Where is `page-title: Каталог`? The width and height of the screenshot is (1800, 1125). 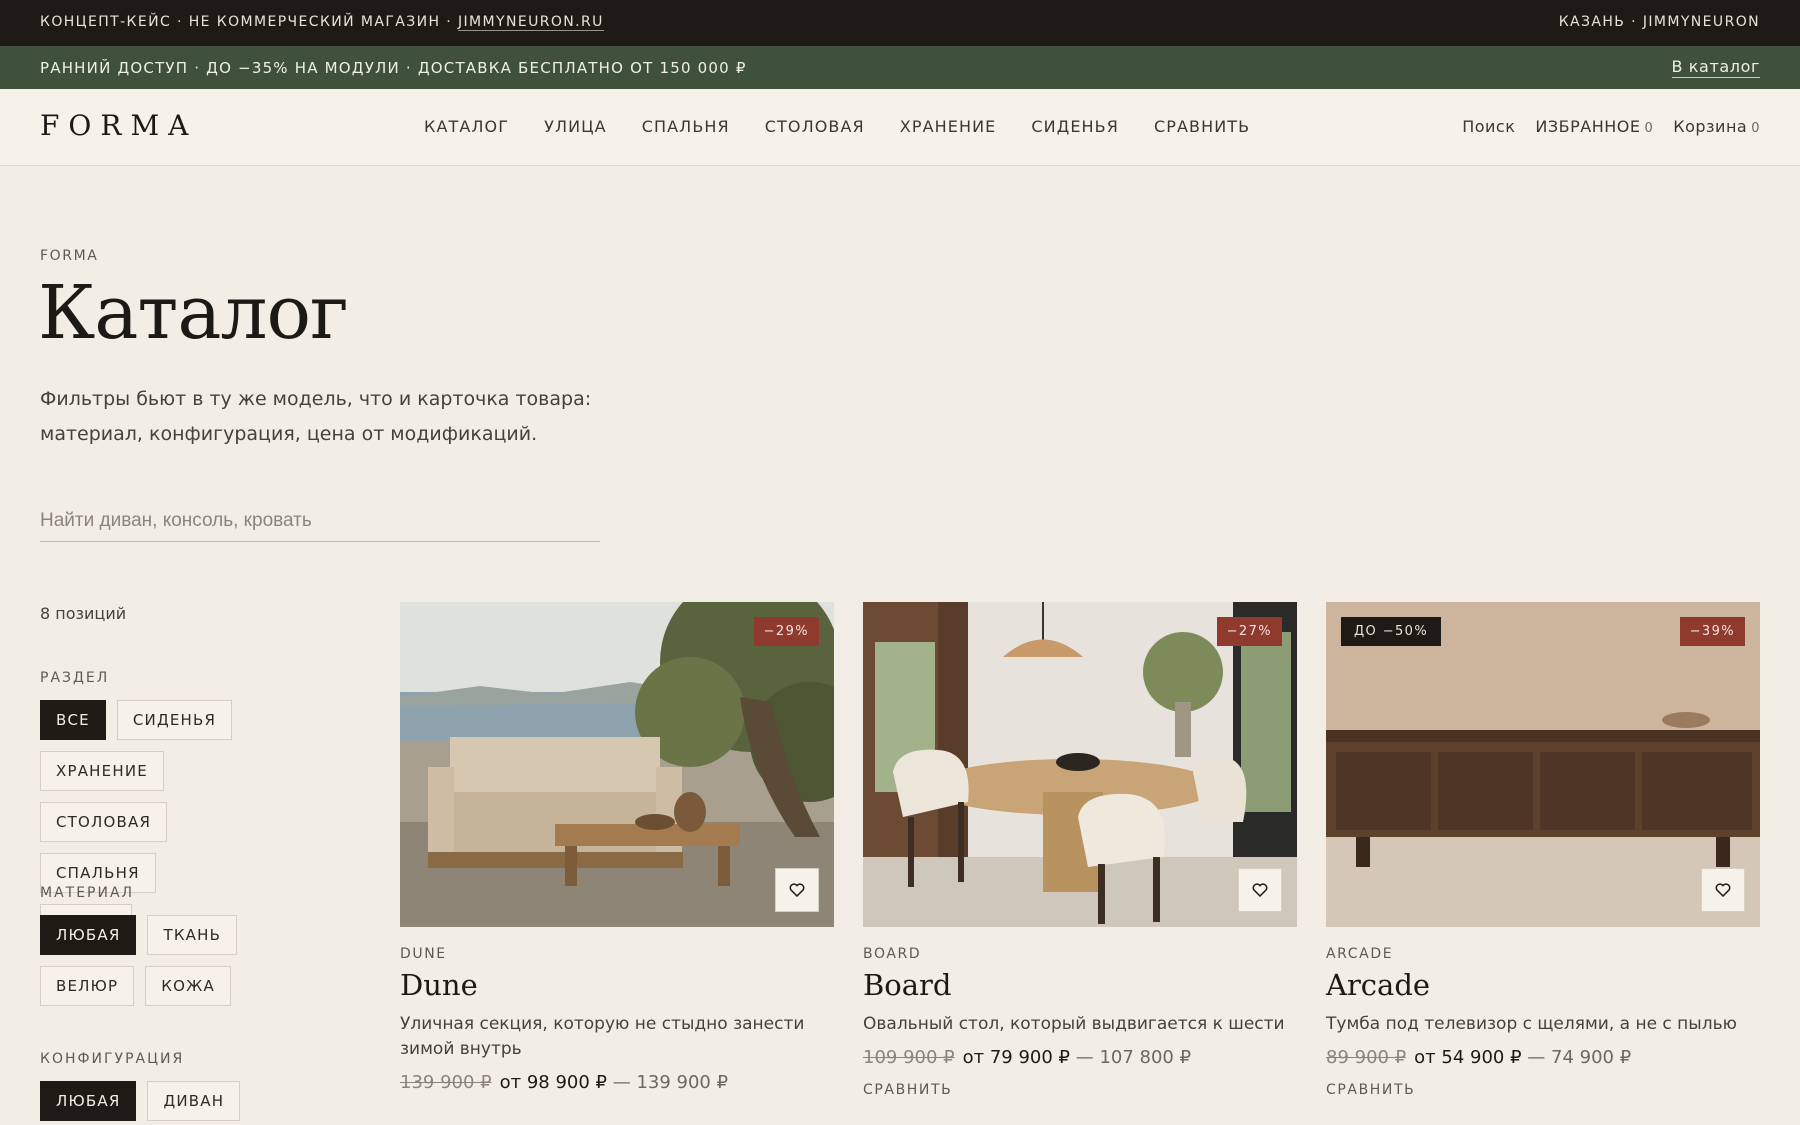 page-title: Каталог is located at coordinates (193, 313).